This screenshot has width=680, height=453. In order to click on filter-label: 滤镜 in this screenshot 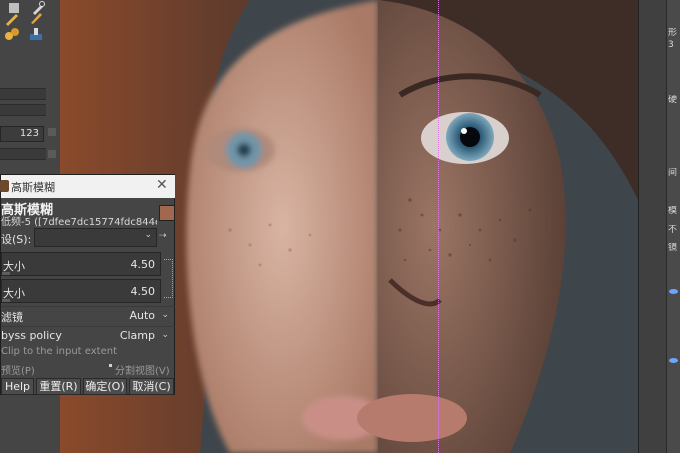, I will do `click(12, 317)`.